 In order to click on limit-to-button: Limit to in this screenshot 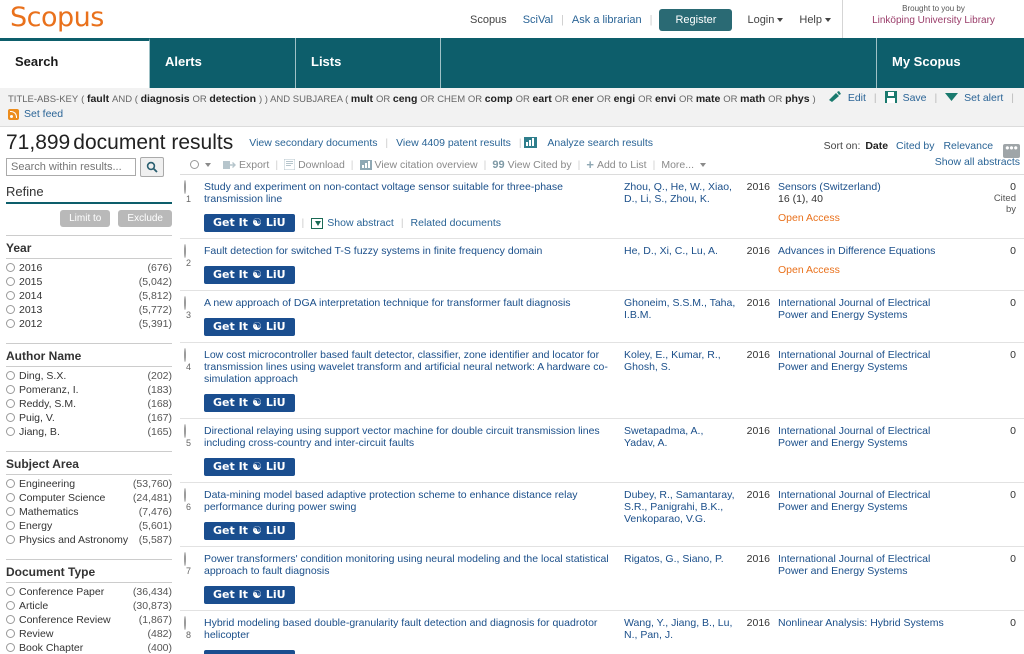, I will do `click(85, 218)`.